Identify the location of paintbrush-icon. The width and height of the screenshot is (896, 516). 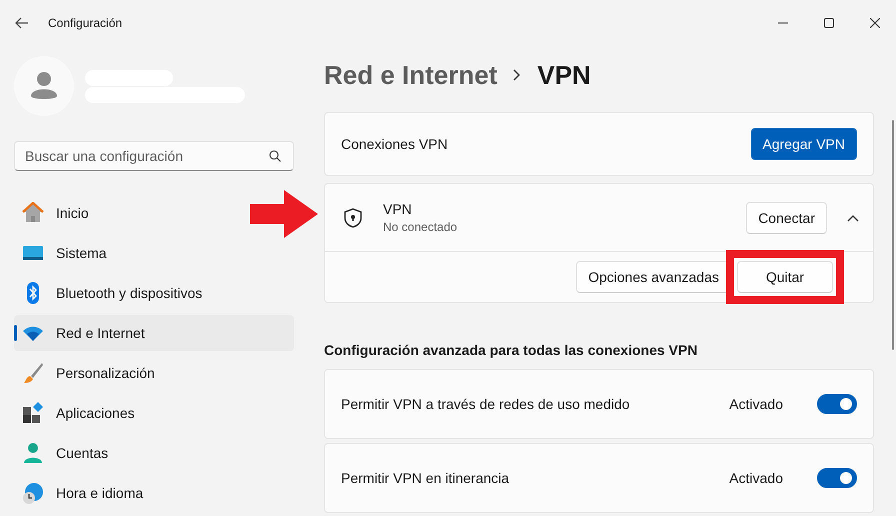
(33, 373).